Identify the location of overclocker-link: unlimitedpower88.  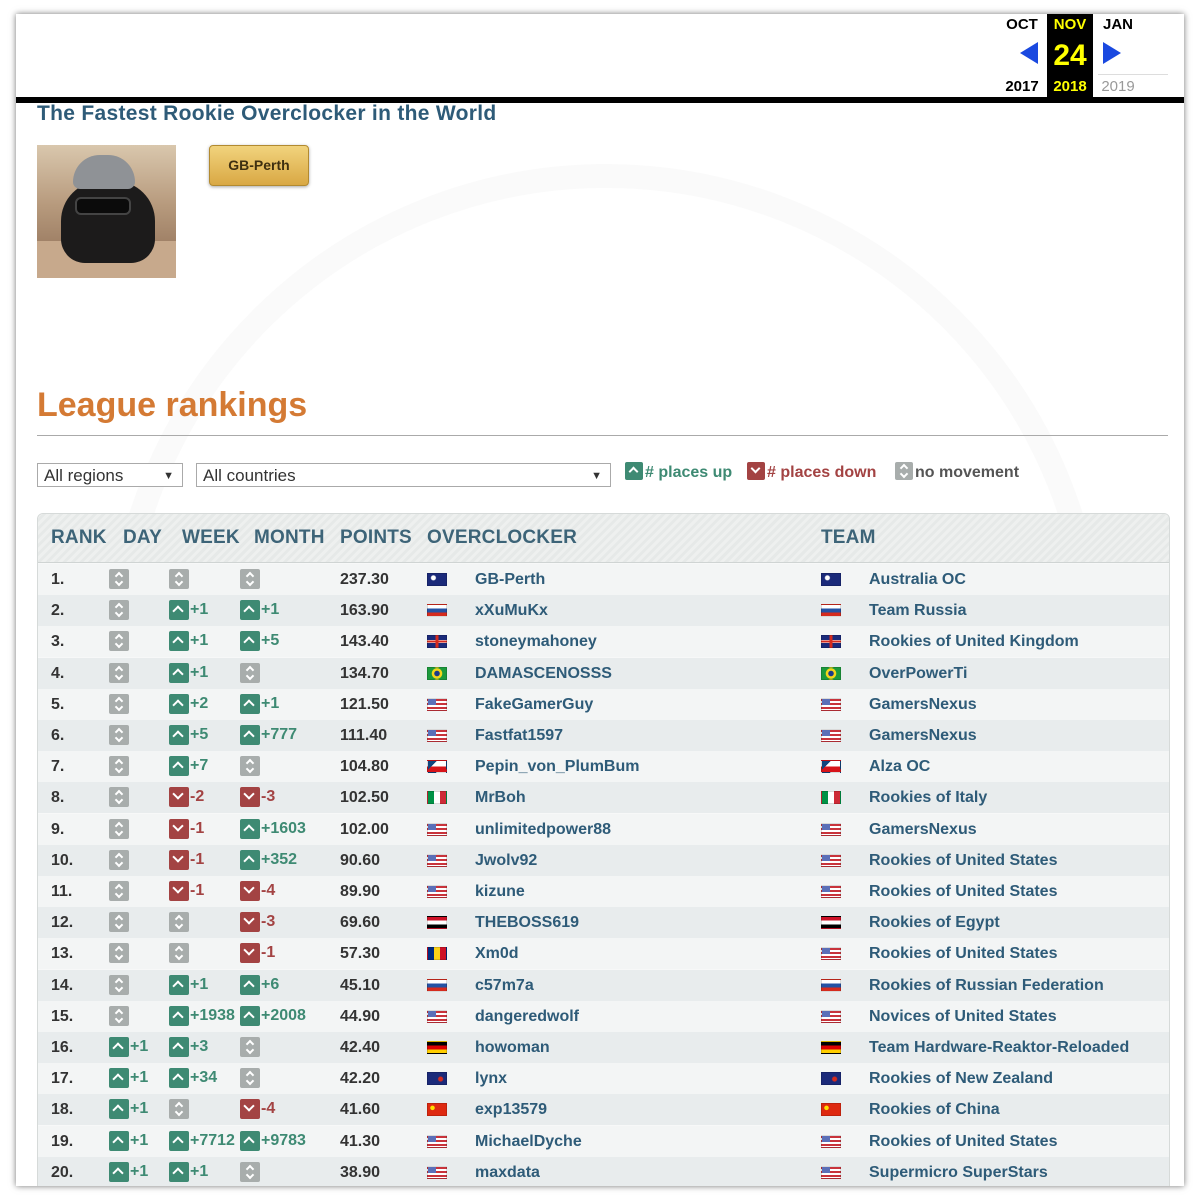
(543, 830).